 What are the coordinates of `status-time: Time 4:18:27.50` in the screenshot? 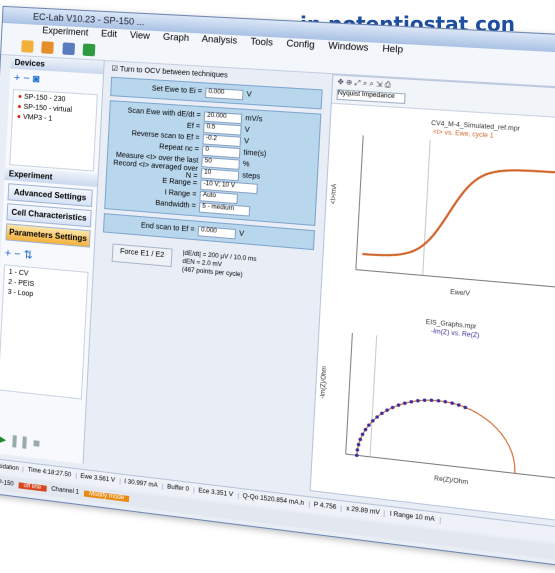 It's located at (50, 473).